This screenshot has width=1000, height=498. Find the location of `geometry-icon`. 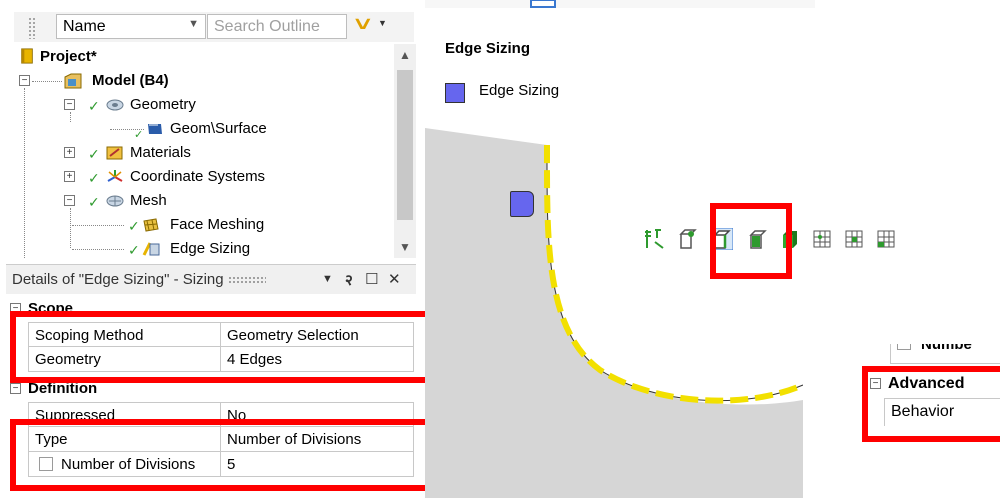

geometry-icon is located at coordinates (115, 105).